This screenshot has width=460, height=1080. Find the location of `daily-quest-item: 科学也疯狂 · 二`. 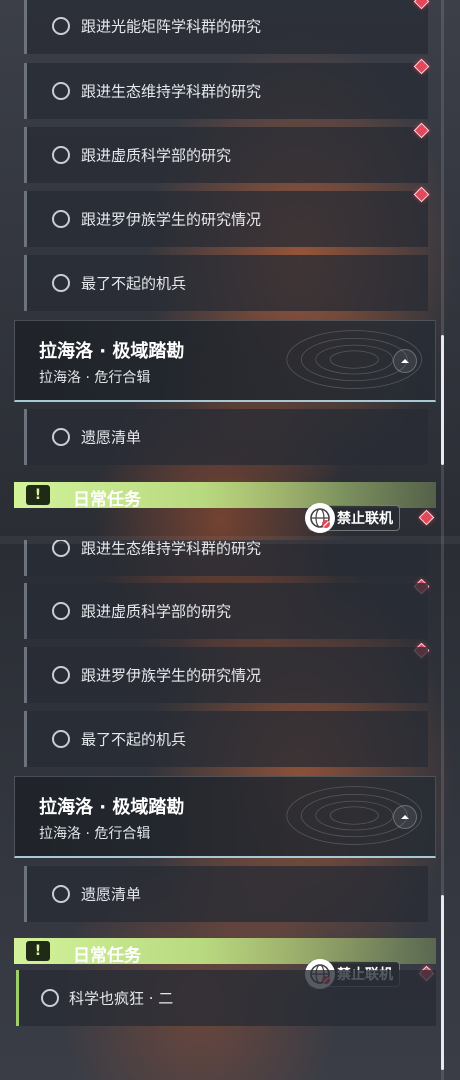

daily-quest-item: 科学也疯狂 · 二 is located at coordinates (226, 998).